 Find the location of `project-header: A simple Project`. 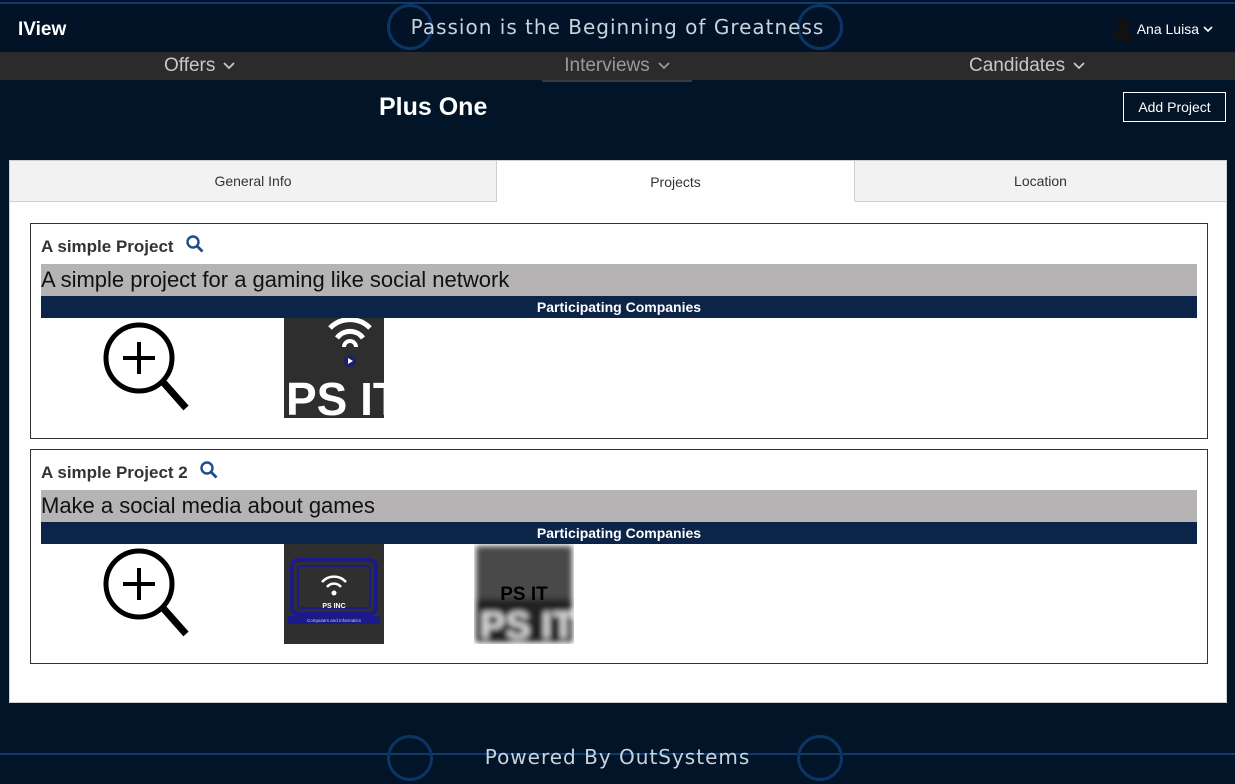

project-header: A simple Project is located at coordinates (122, 246).